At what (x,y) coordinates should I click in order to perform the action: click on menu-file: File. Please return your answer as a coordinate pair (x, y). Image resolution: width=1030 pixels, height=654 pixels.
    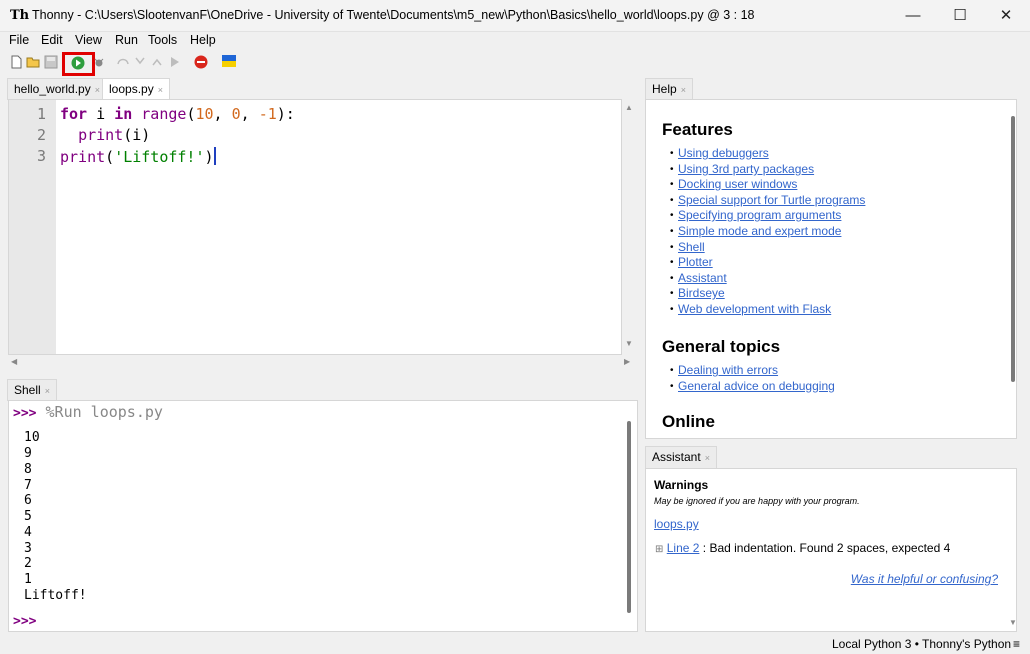
    Looking at the image, I should click on (19, 40).